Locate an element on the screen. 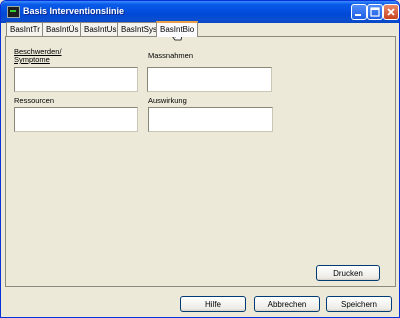 The height and width of the screenshot is (318, 400). tab-label: BasIntUs is located at coordinates (100, 29).